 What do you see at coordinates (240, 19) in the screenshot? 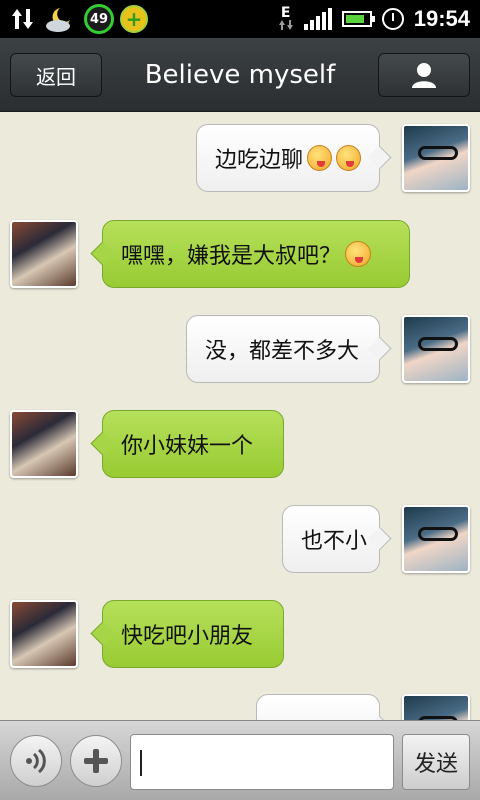
I see `status-bar: 49 + E 19:54` at bounding box center [240, 19].